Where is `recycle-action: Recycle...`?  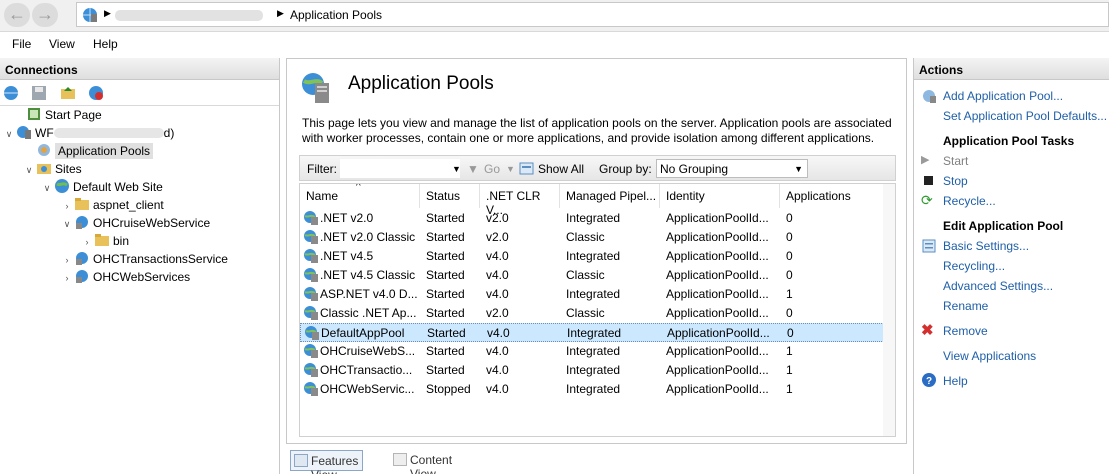
recycle-action: Recycle... is located at coordinates (969, 201).